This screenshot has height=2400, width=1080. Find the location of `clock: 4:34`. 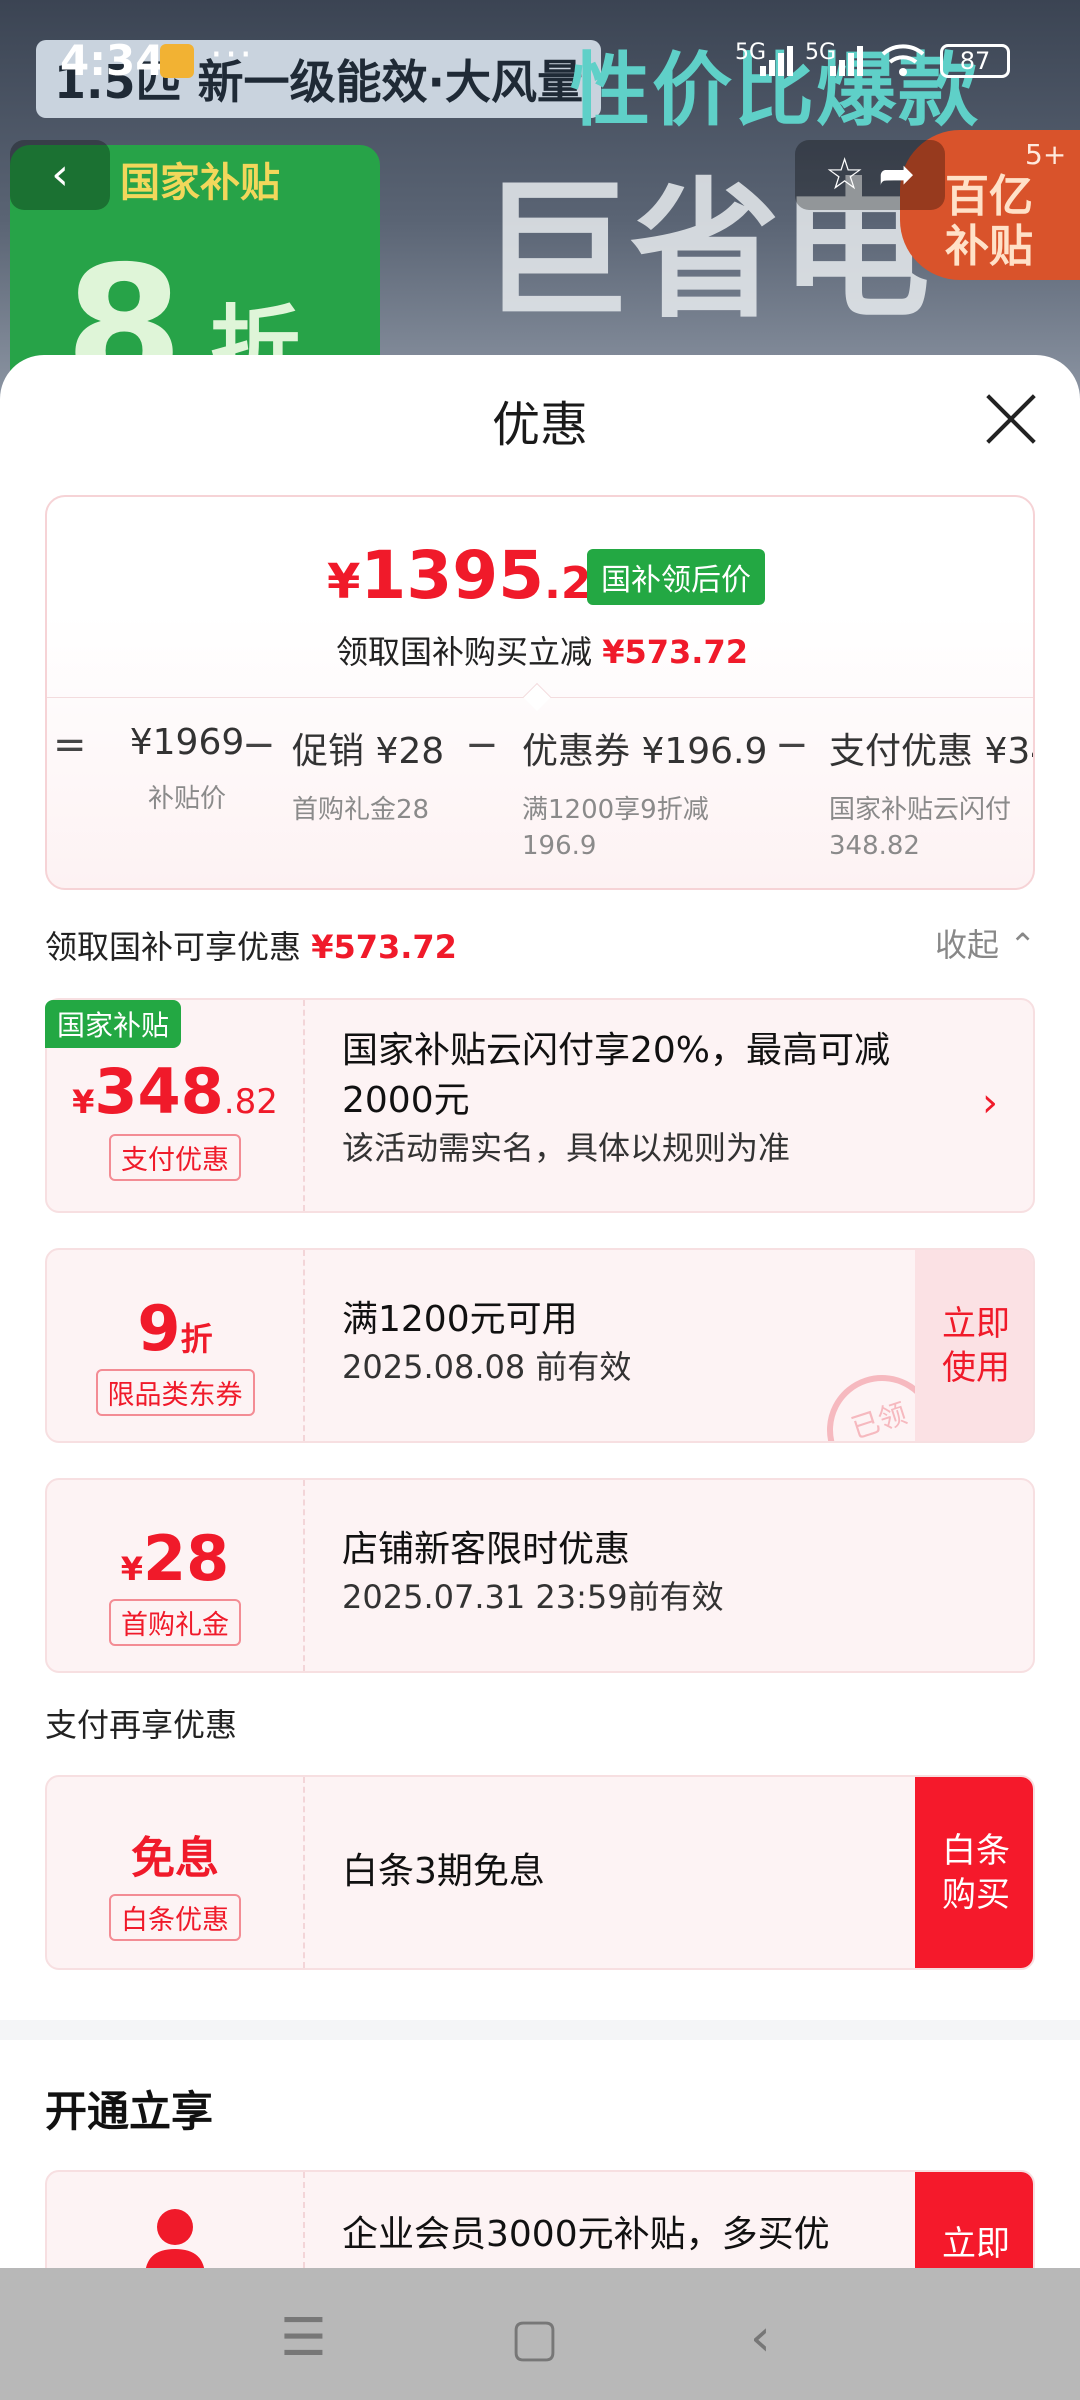

clock: 4:34 is located at coordinates (112, 60).